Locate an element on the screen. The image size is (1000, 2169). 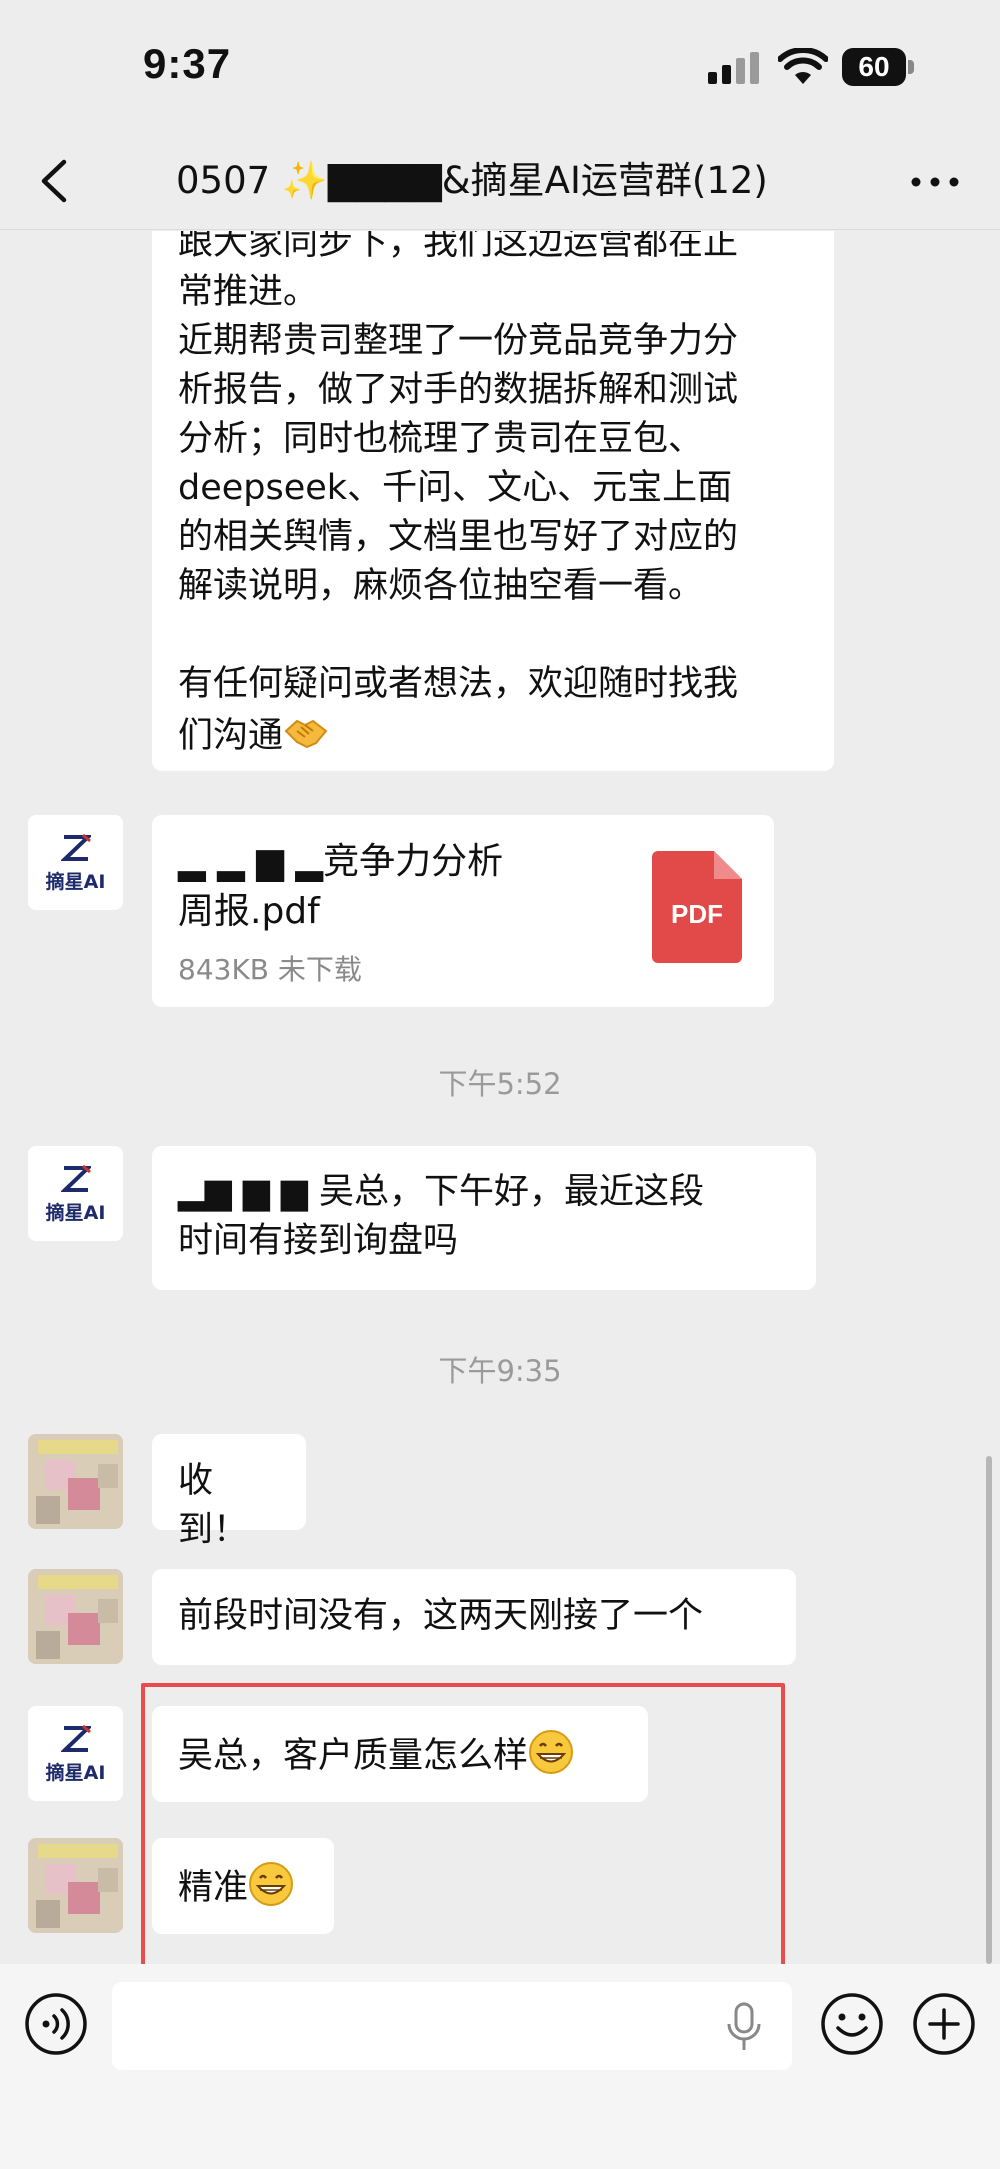
message-line: 们沟通 is located at coordinates (493, 735).